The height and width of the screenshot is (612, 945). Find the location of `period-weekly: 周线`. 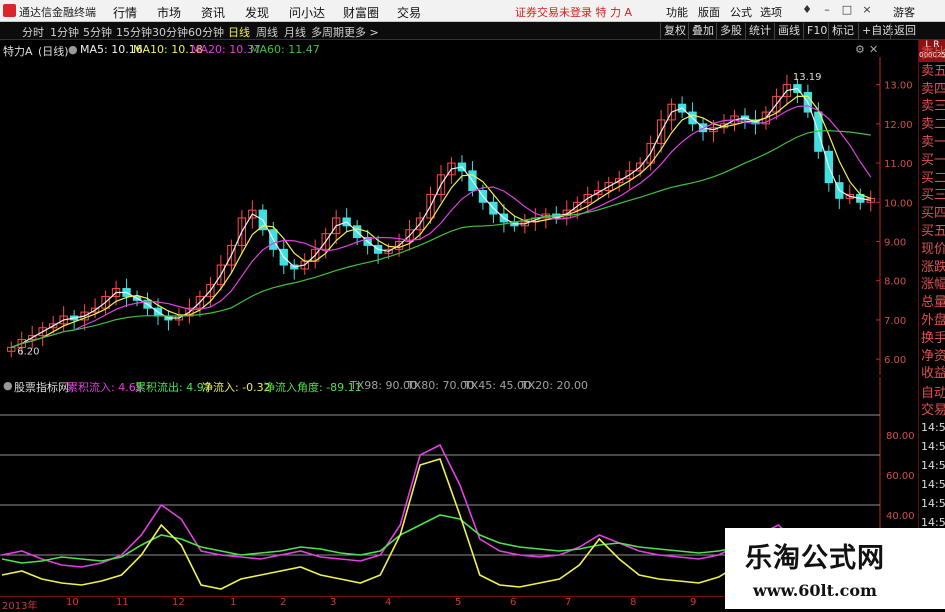

period-weekly: 周线 is located at coordinates (267, 32).